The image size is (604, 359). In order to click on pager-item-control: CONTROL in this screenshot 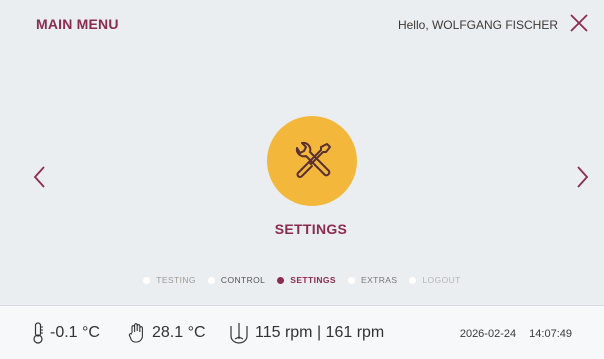, I will do `click(236, 280)`.